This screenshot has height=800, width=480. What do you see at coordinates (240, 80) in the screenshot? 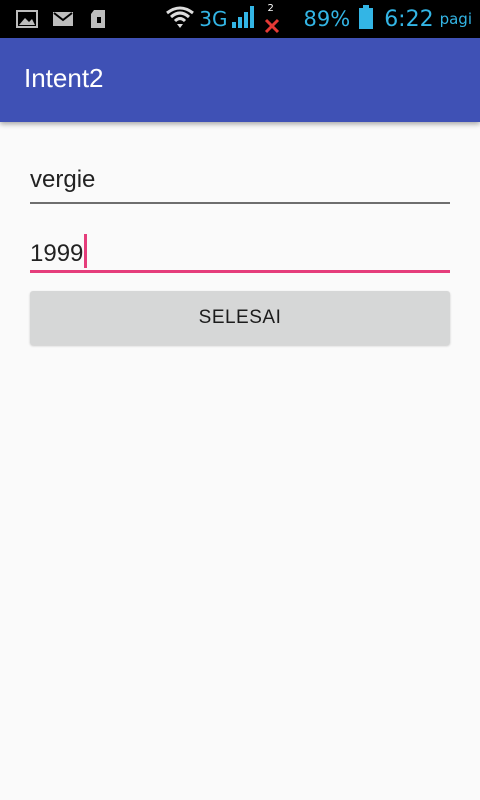
I see `app-bar: Intent2` at bounding box center [240, 80].